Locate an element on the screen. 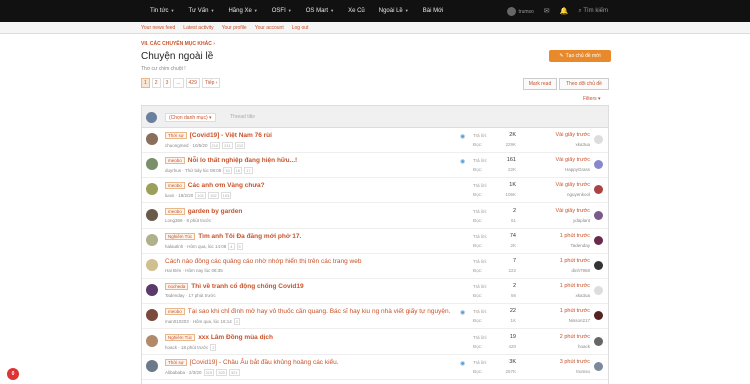 This screenshot has height=384, width=750. thread-page-link: 211 is located at coordinates (227, 145).